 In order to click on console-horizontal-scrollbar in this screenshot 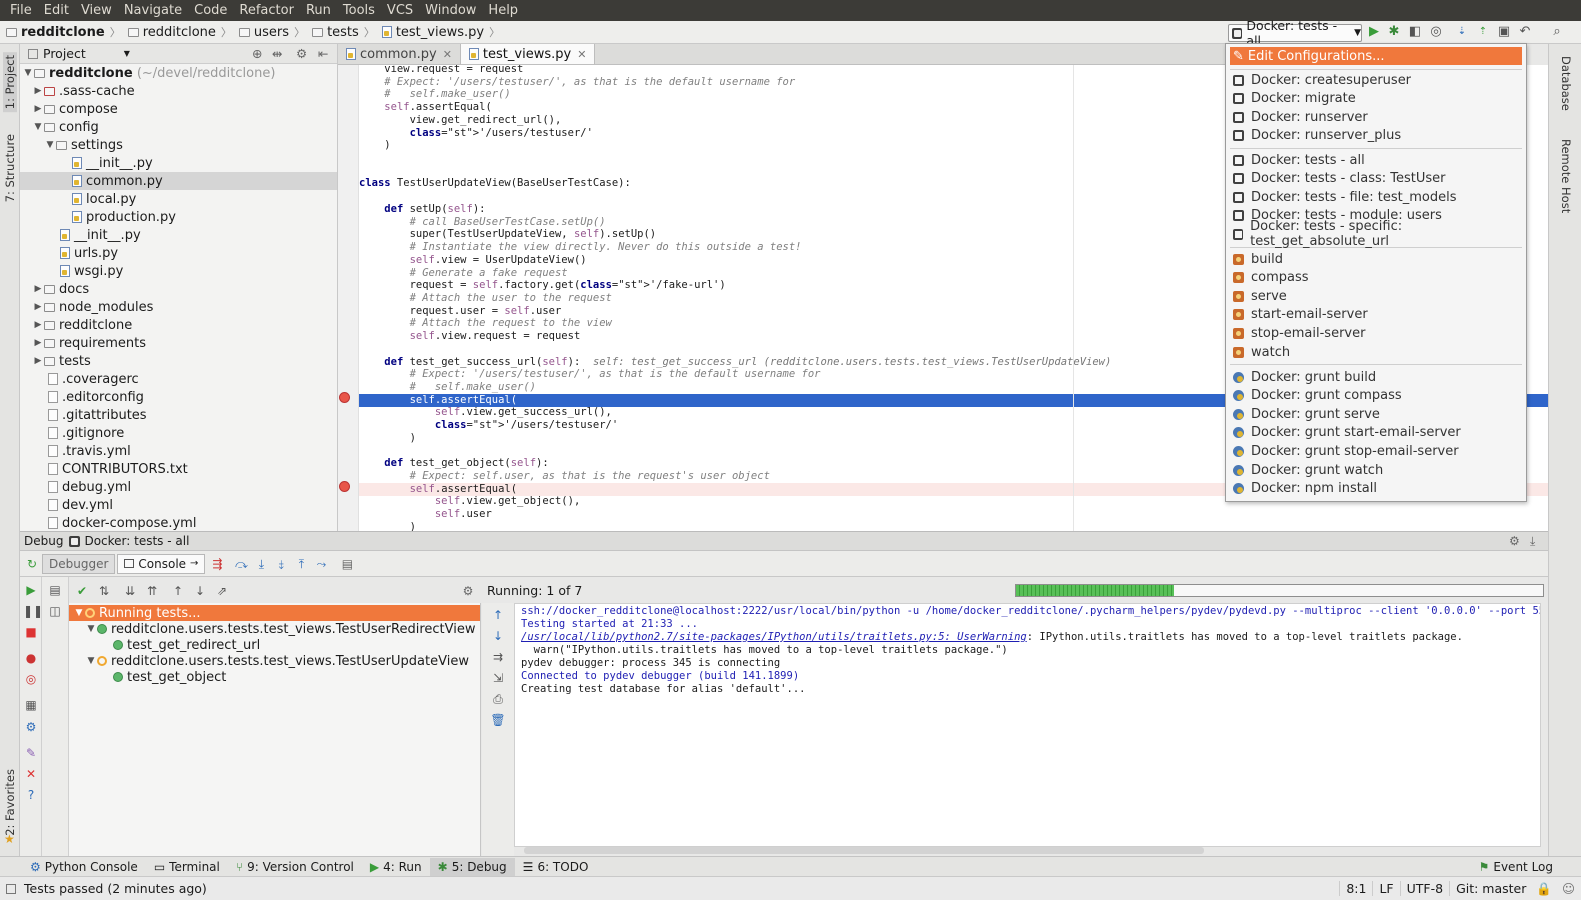, I will do `click(864, 850)`.